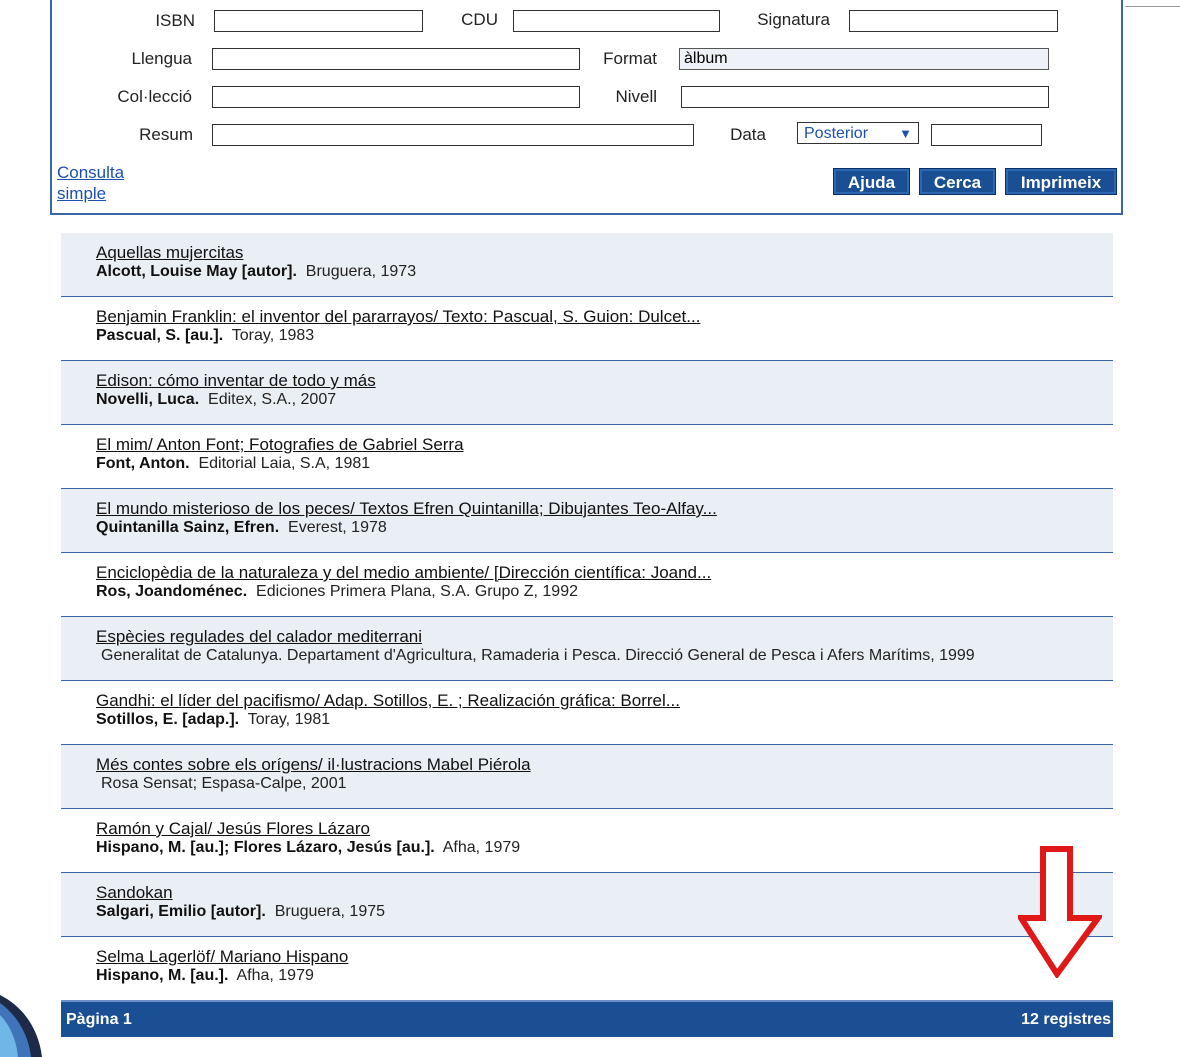 The image size is (1180, 1057). I want to click on data-comparison-select: Posterior ▼, so click(858, 133).